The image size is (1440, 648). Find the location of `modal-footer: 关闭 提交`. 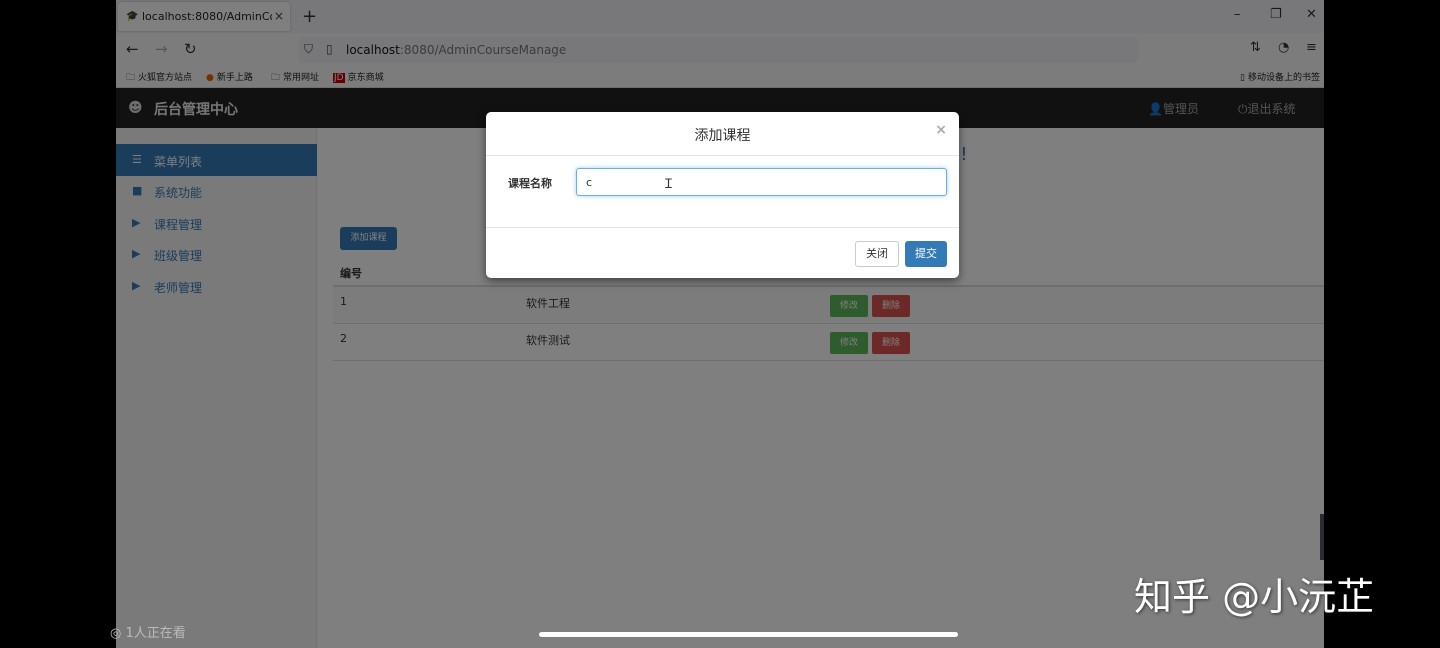

modal-footer: 关闭 提交 is located at coordinates (722, 253).